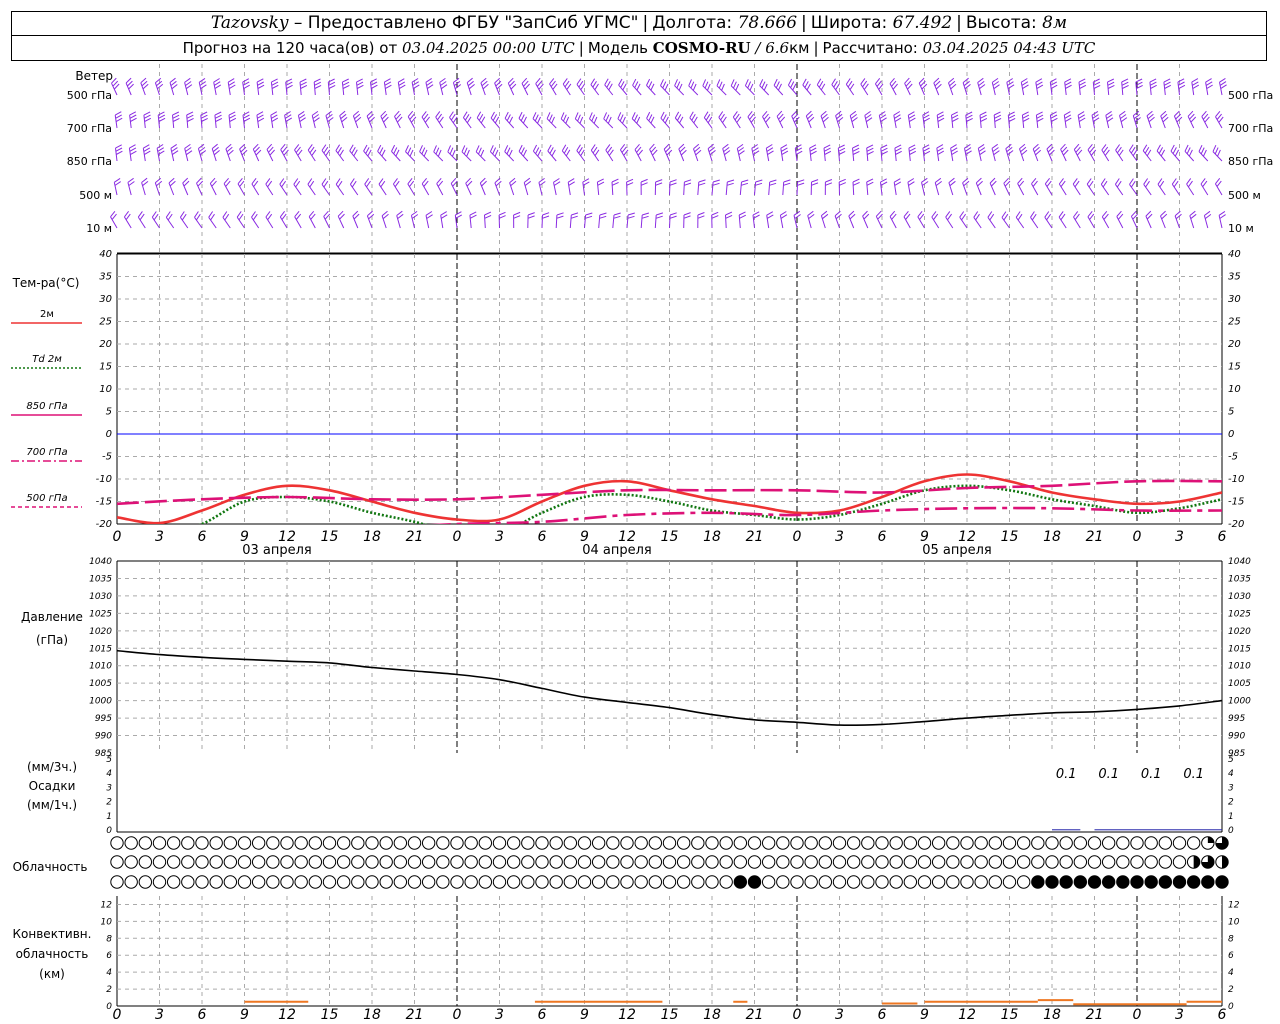 This screenshot has width=1280, height=1024. I want to click on conv-tick-left: 4, so click(109, 973).